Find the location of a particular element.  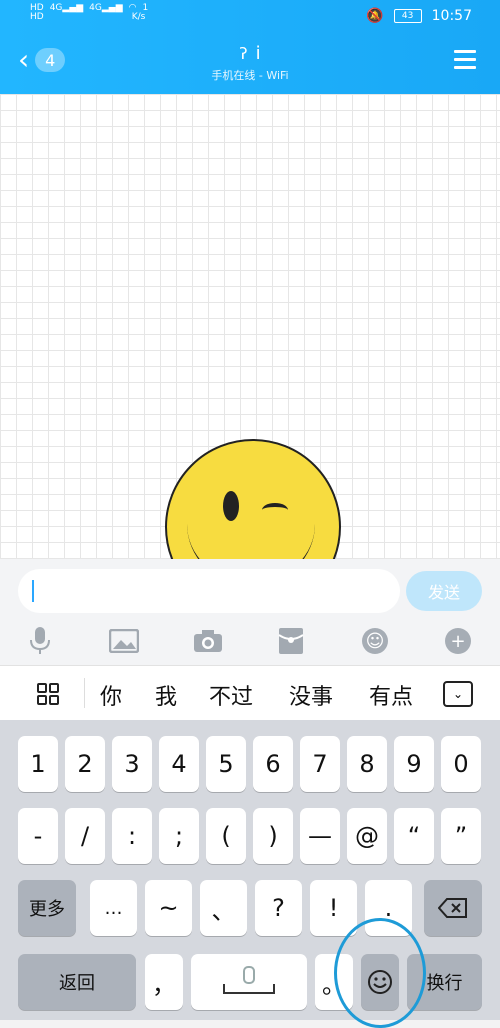

chat-title: ʔi 手机在线 - WiFi is located at coordinates (250, 63).